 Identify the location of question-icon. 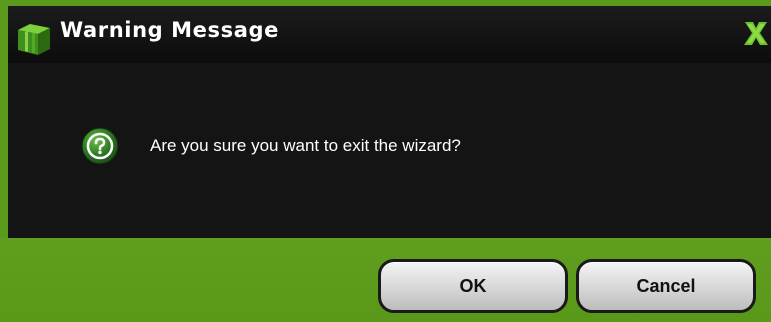
(100, 146).